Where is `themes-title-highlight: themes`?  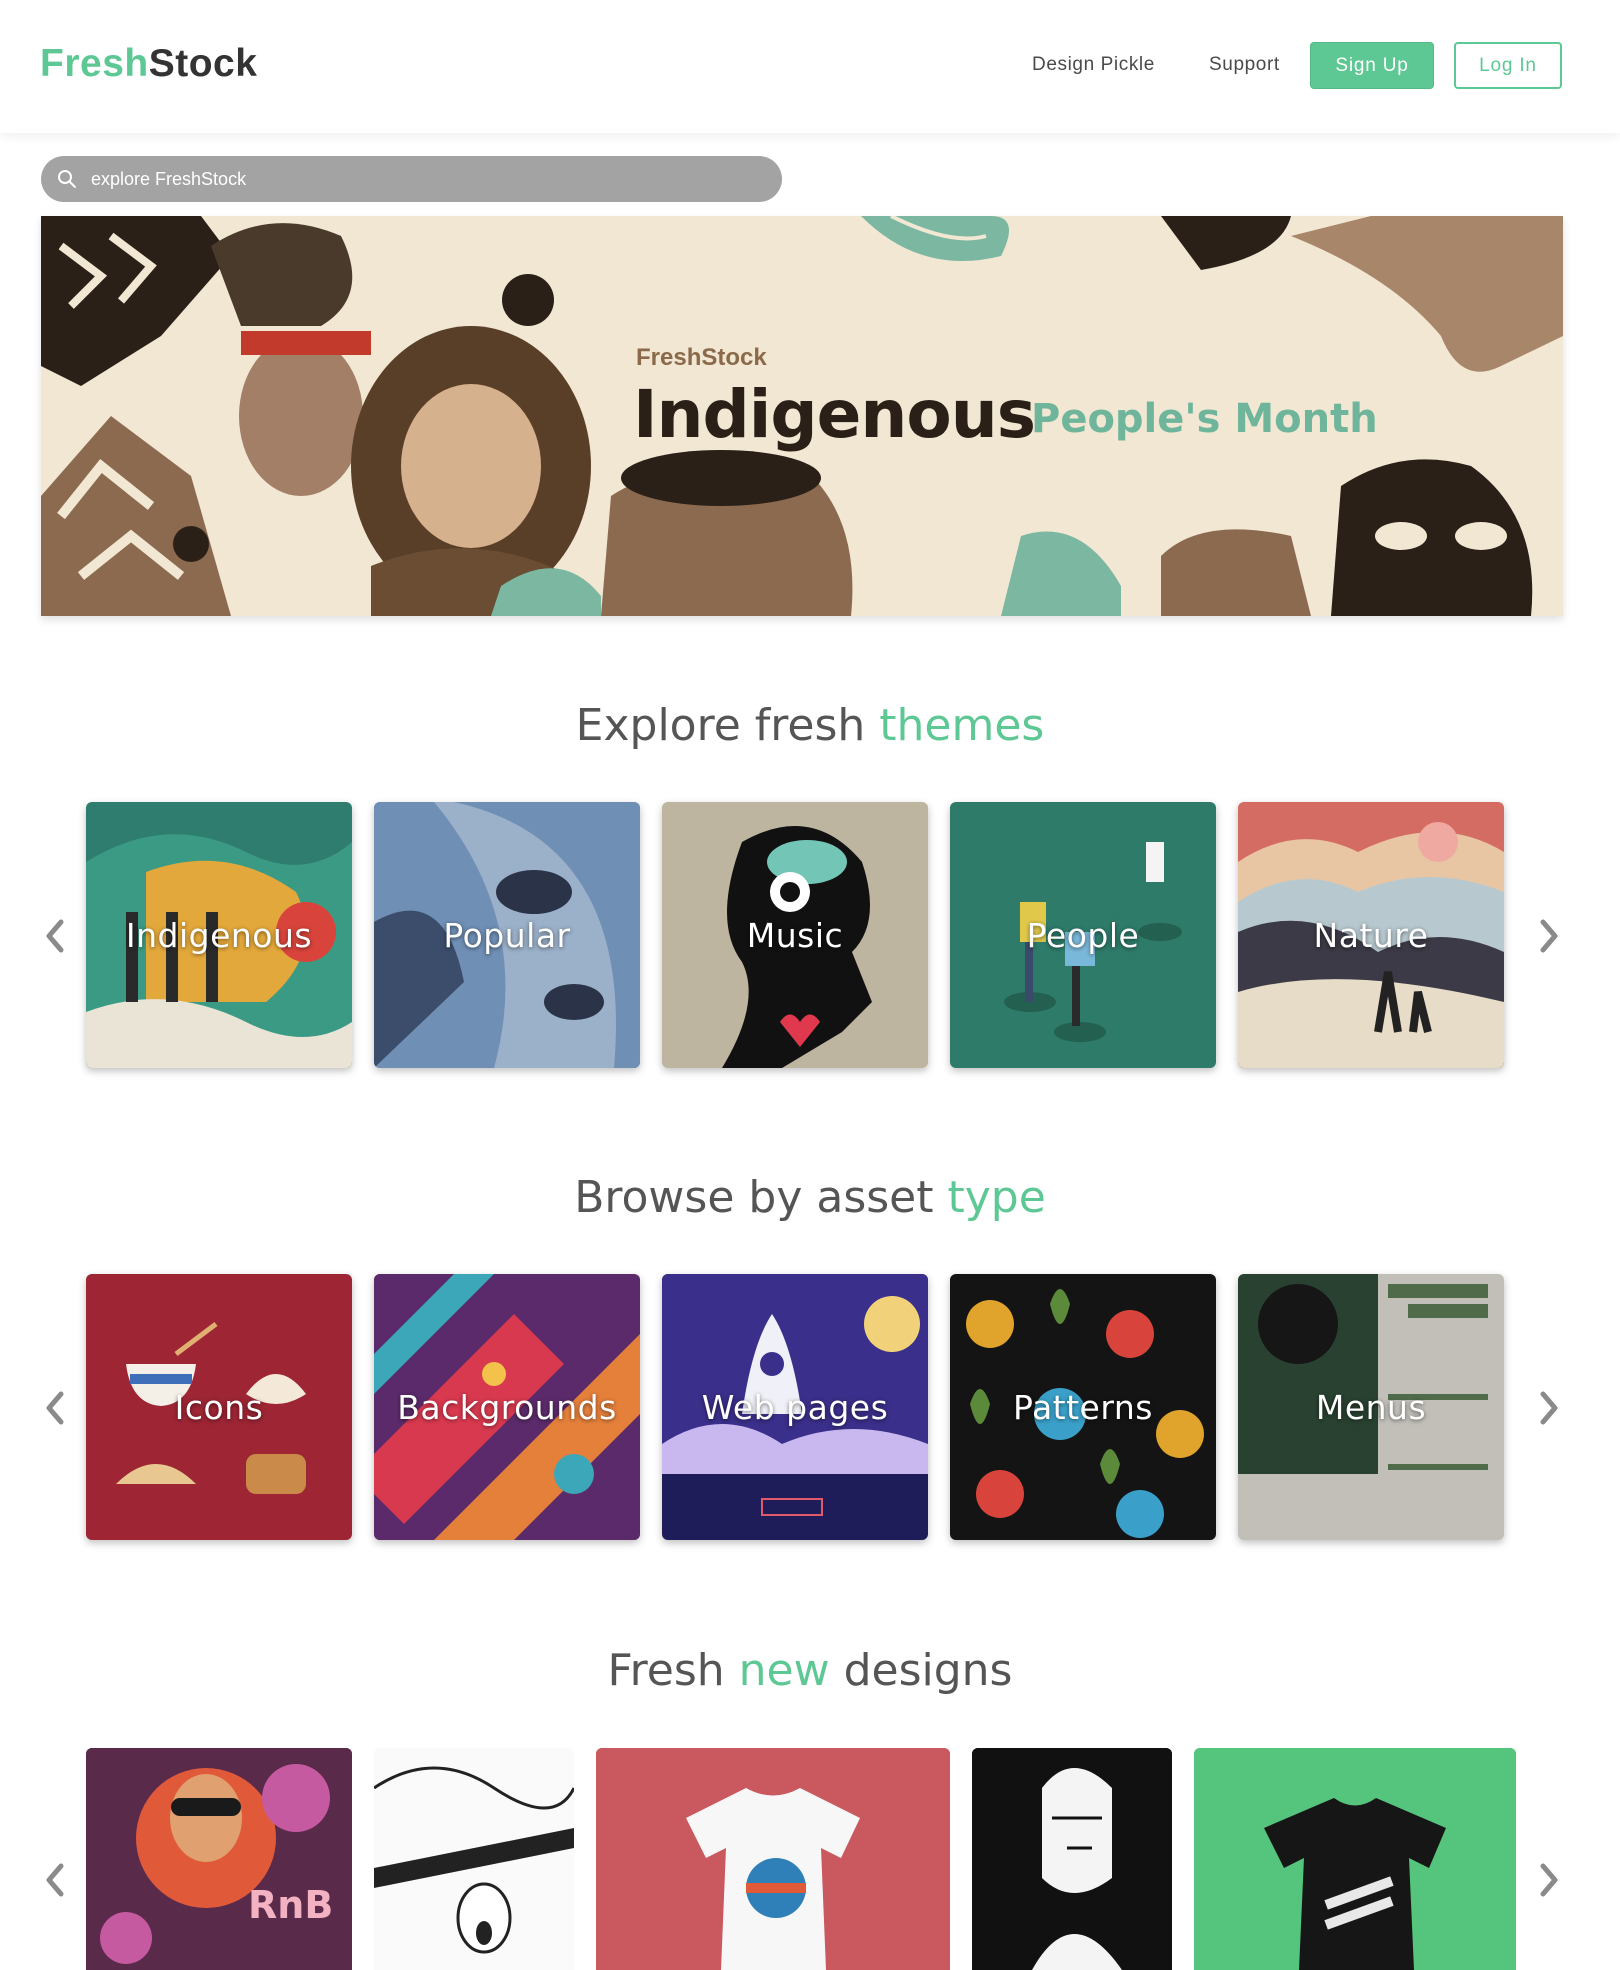 themes-title-highlight: themes is located at coordinates (962, 725).